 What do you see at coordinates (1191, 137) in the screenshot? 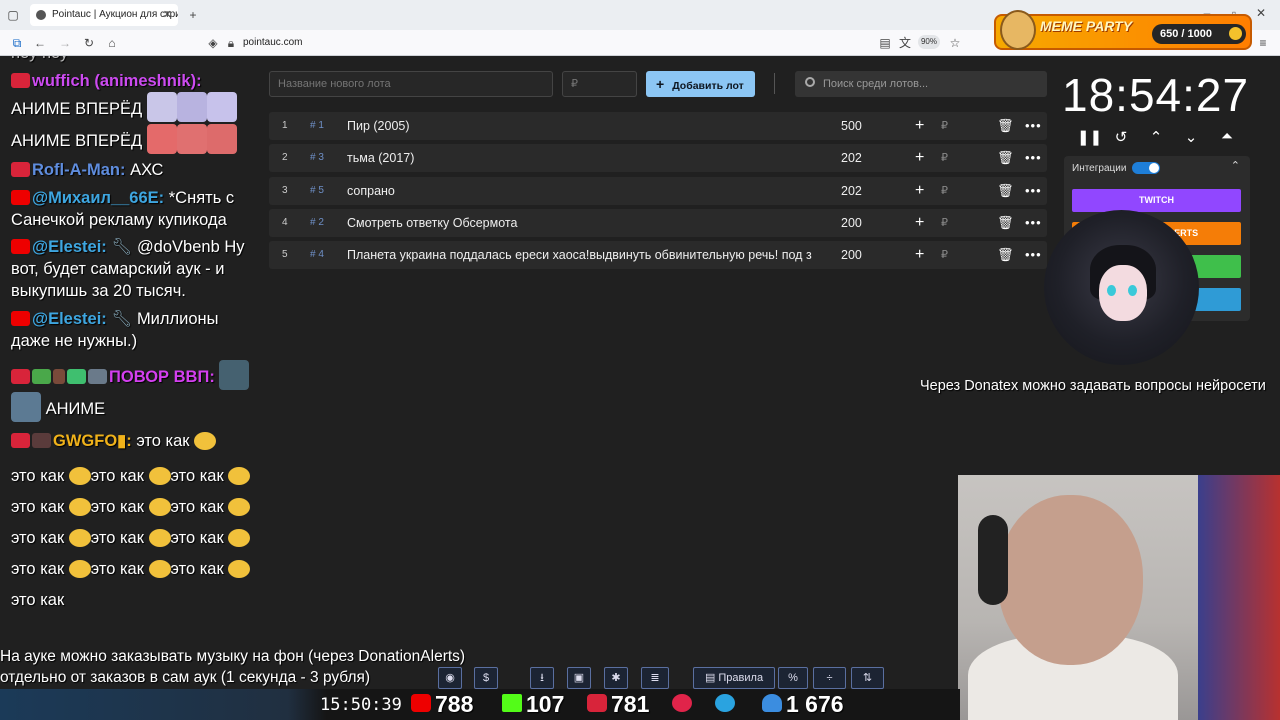
I see `subtract-time-icon: ⌄` at bounding box center [1191, 137].